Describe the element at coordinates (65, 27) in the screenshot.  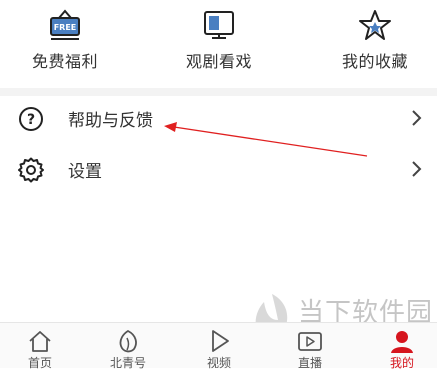
I see `svg-text: FREE` at that location.